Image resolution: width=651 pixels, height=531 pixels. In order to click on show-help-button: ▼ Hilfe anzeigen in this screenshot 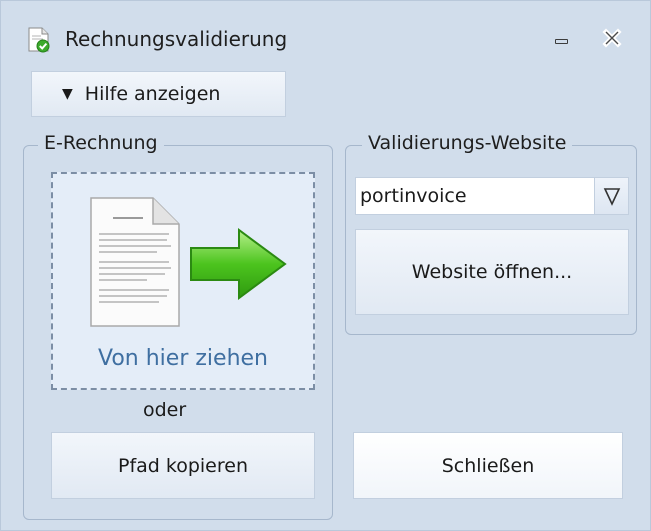, I will do `click(158, 94)`.